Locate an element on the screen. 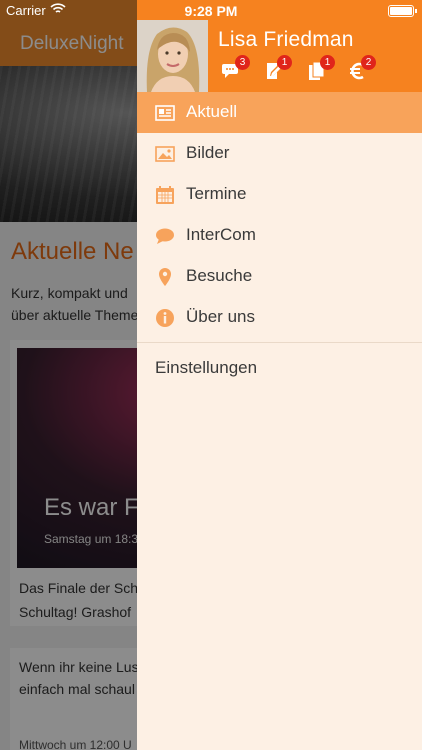  menu-item-besuche: Besuche is located at coordinates (279, 276).